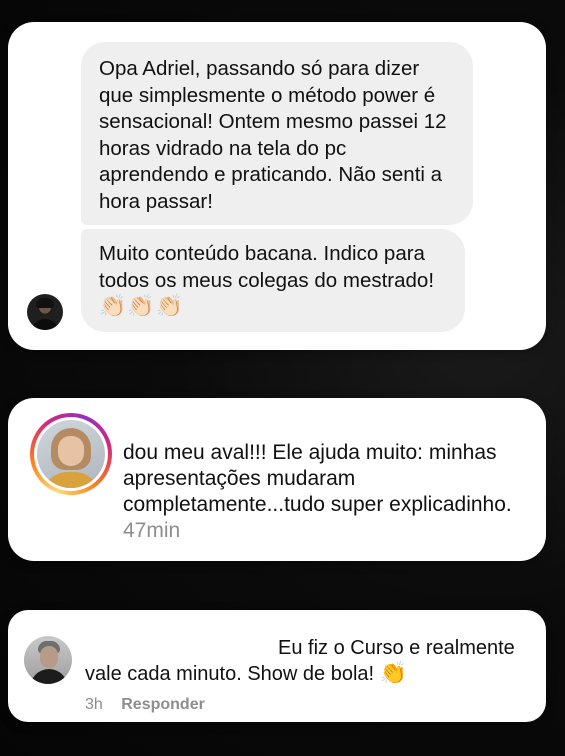 Image resolution: width=565 pixels, height=756 pixels. I want to click on reply-button: Responder, so click(163, 704).